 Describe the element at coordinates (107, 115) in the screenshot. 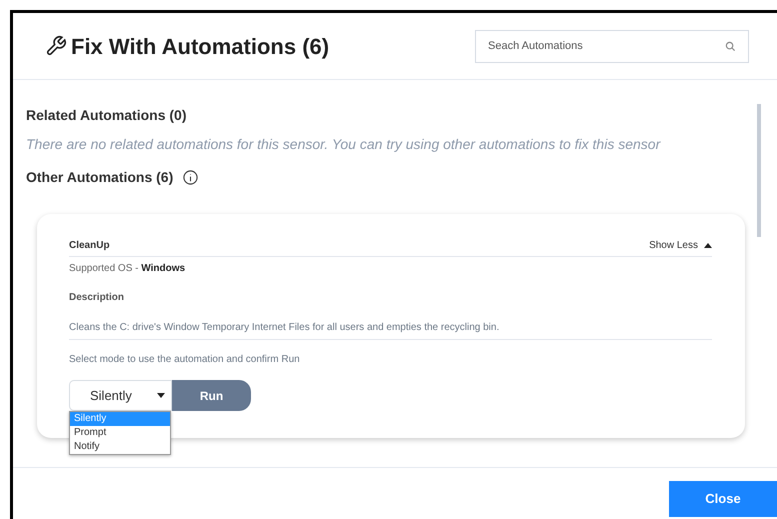

I see `section-heading: Related Automations (0)` at that location.